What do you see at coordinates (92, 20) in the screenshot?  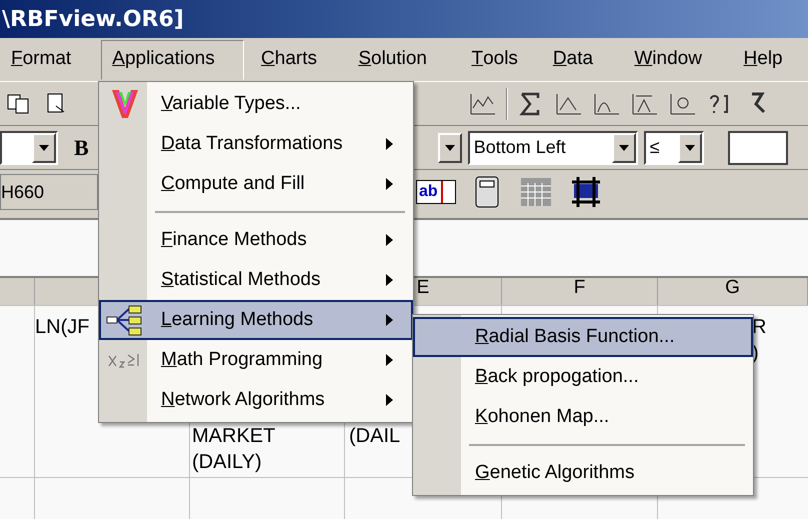 I see `window-title: \RBFview.OR6]` at bounding box center [92, 20].